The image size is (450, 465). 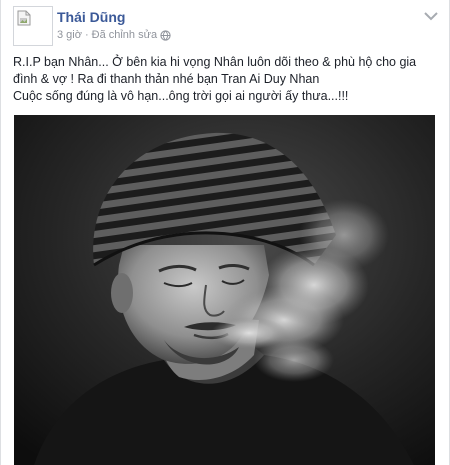 What do you see at coordinates (431, 16) in the screenshot?
I see `chevron-down-icon` at bounding box center [431, 16].